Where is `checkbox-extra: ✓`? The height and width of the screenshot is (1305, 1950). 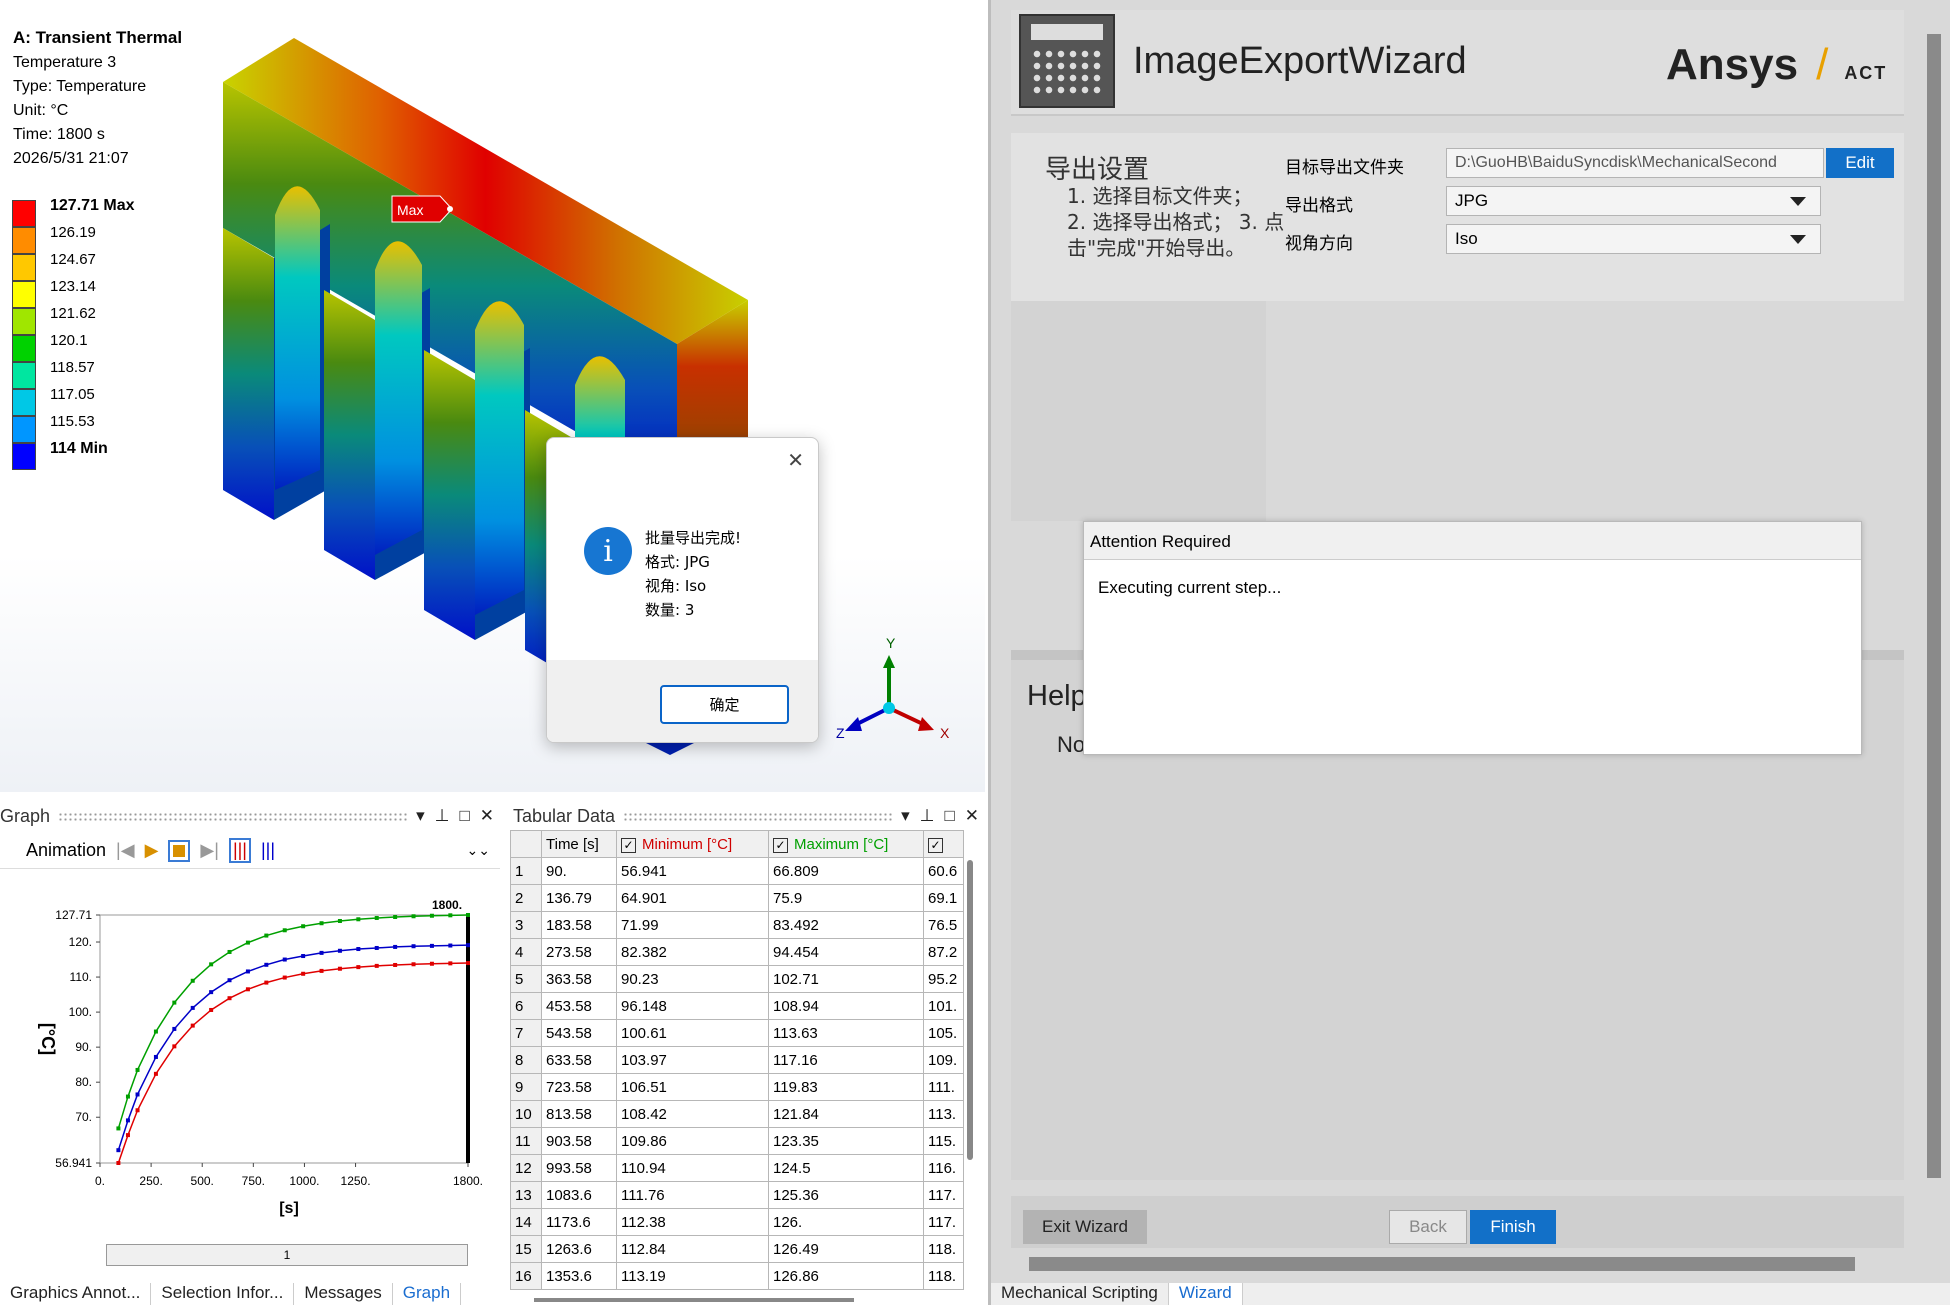 checkbox-extra: ✓ is located at coordinates (935, 845).